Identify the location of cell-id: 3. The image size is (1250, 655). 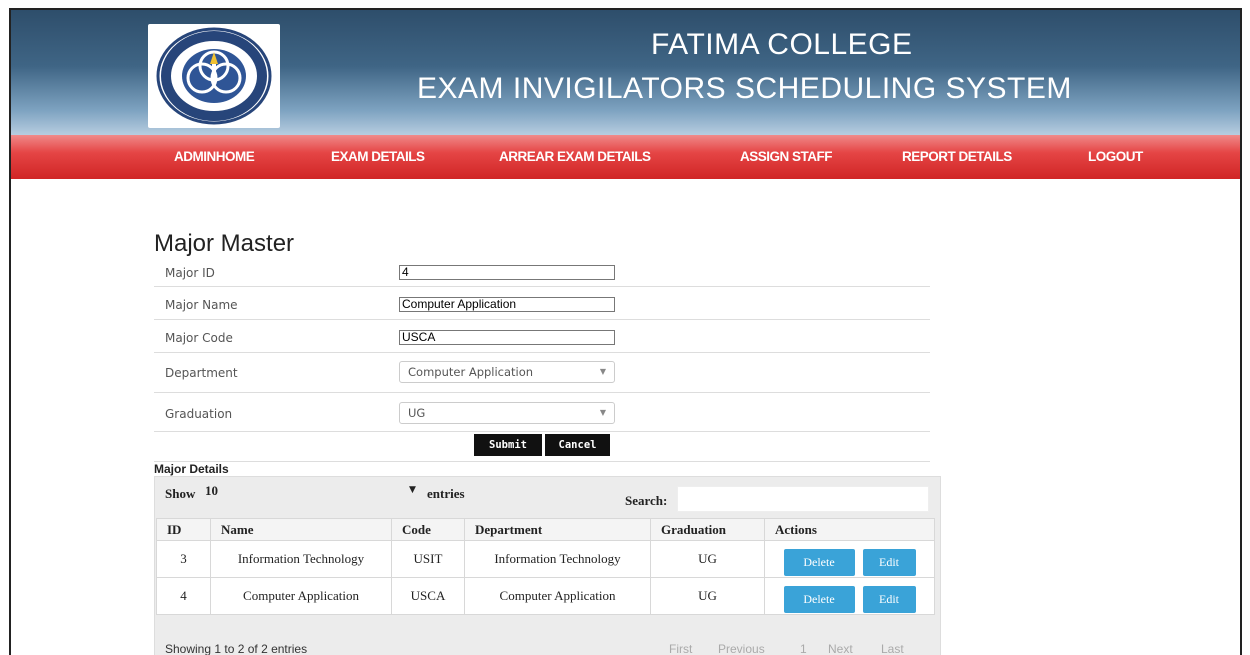
(183, 559).